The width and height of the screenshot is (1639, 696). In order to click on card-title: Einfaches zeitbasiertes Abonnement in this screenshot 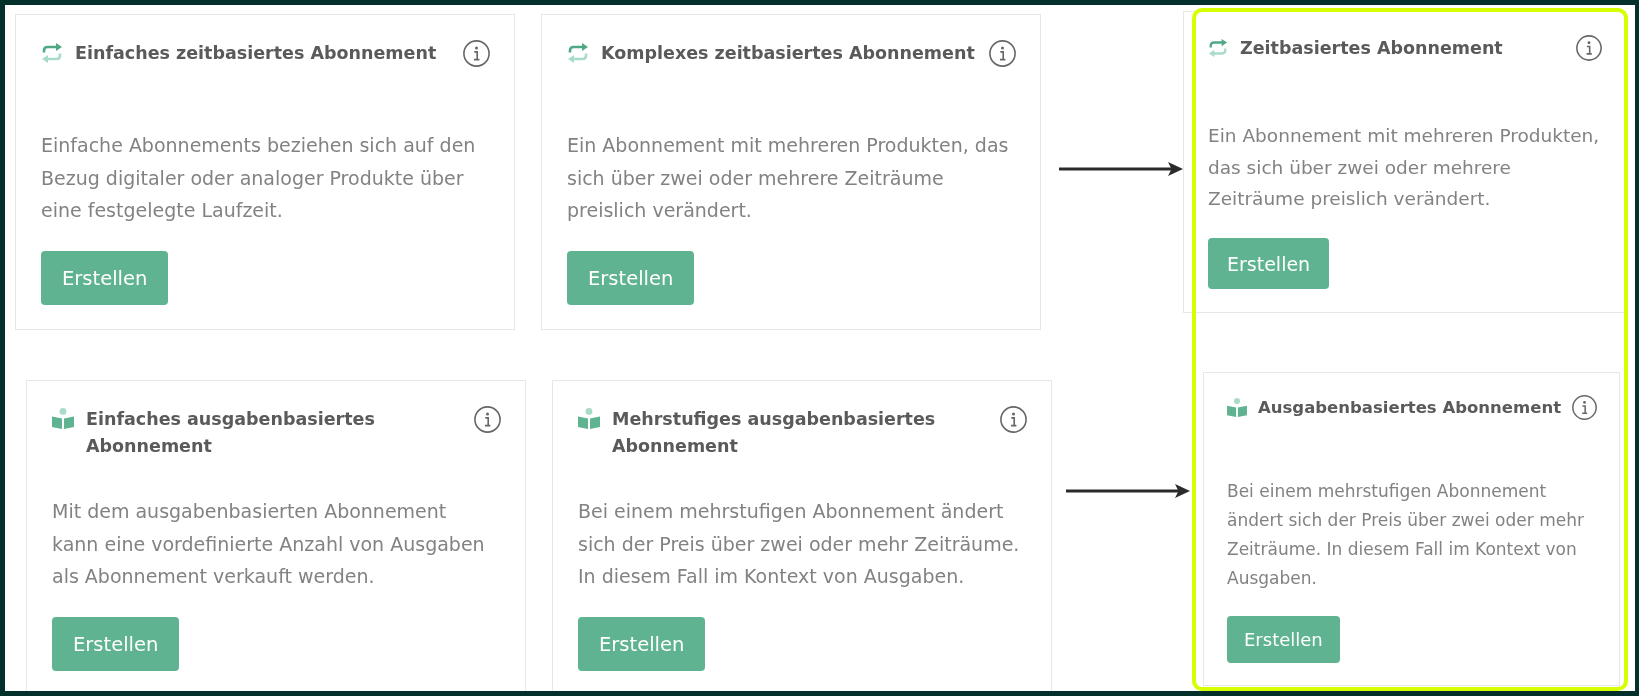, I will do `click(256, 53)`.